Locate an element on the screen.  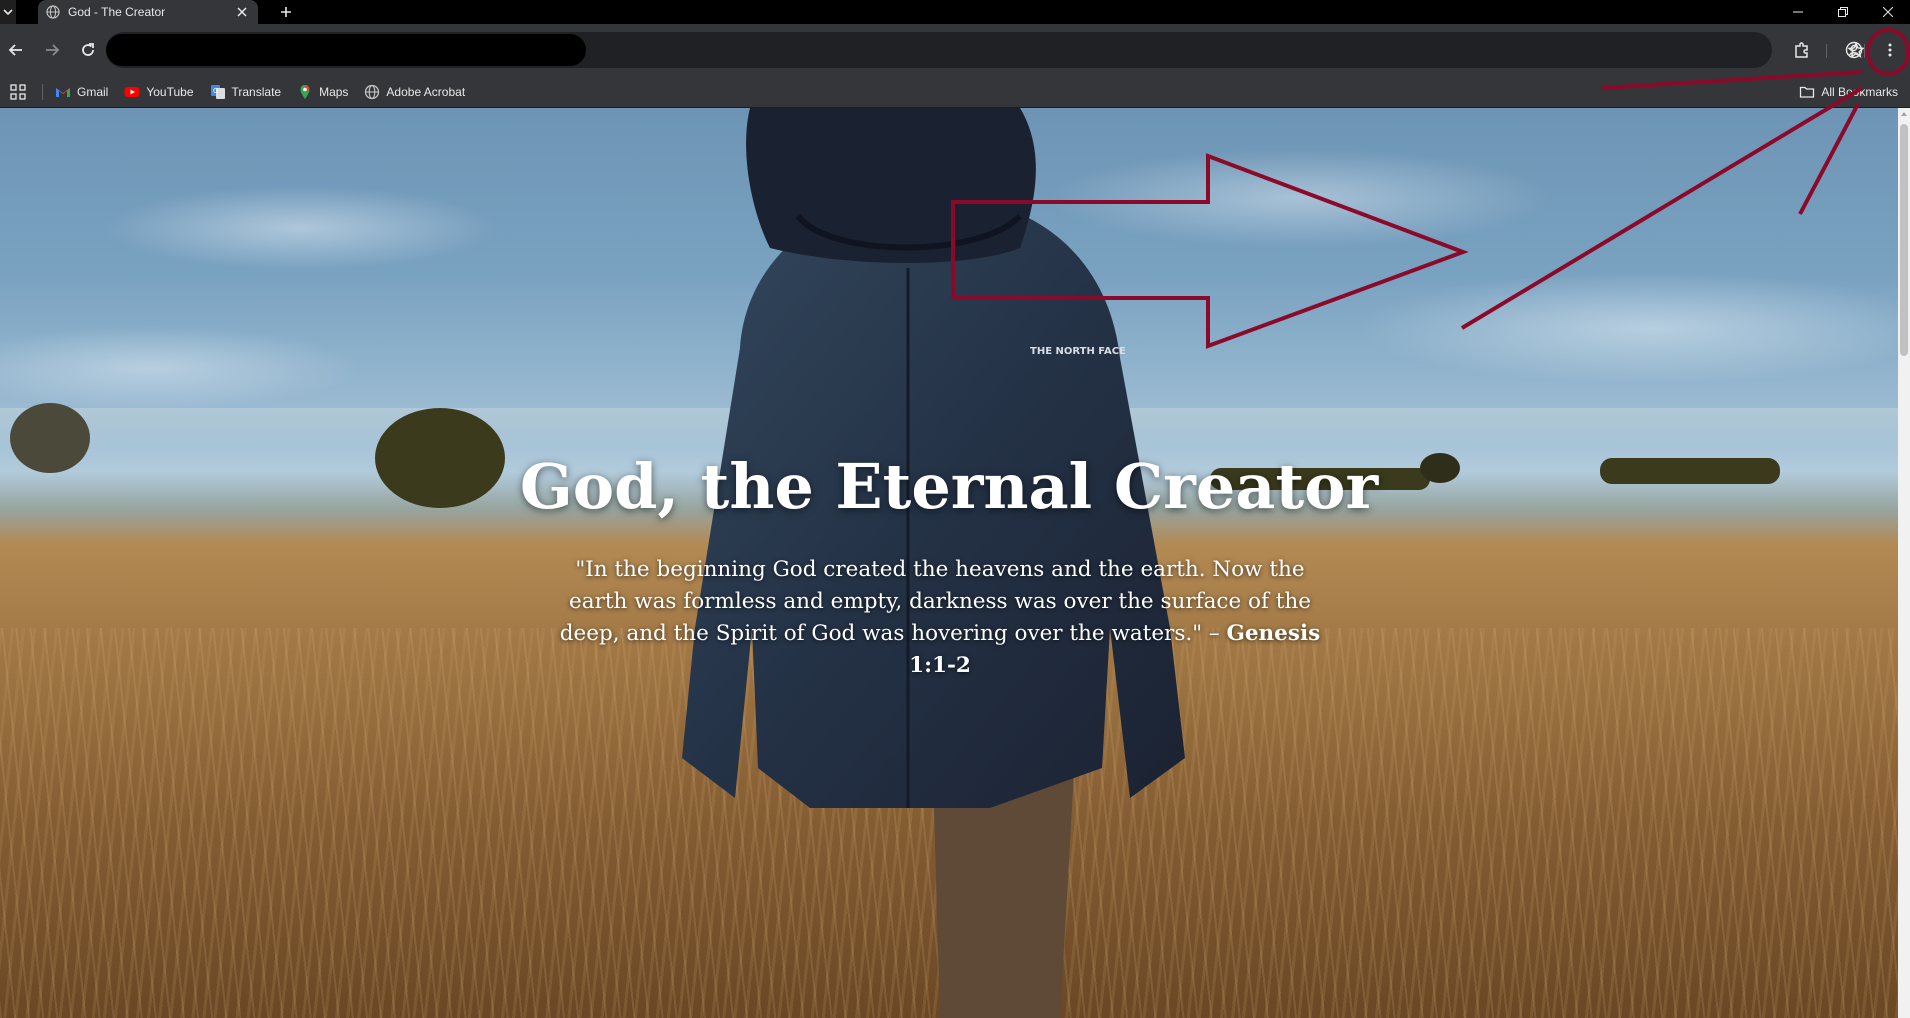
chevron-down-icon is located at coordinates (8, 12).